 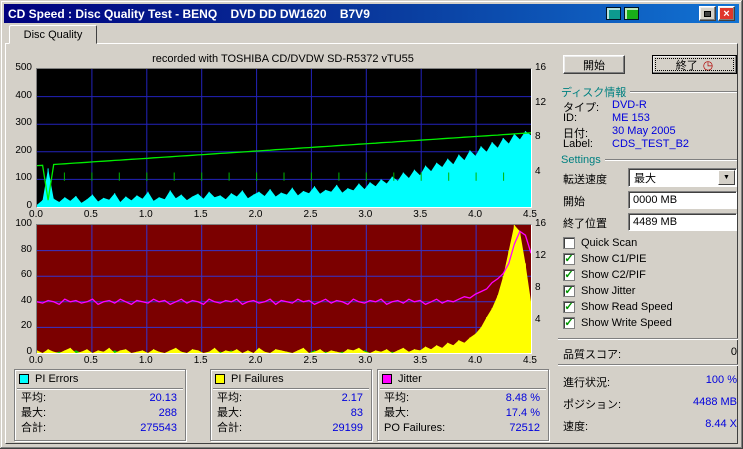 I want to click on disc-label-value: CDS_TEST_B2, so click(x=651, y=144).